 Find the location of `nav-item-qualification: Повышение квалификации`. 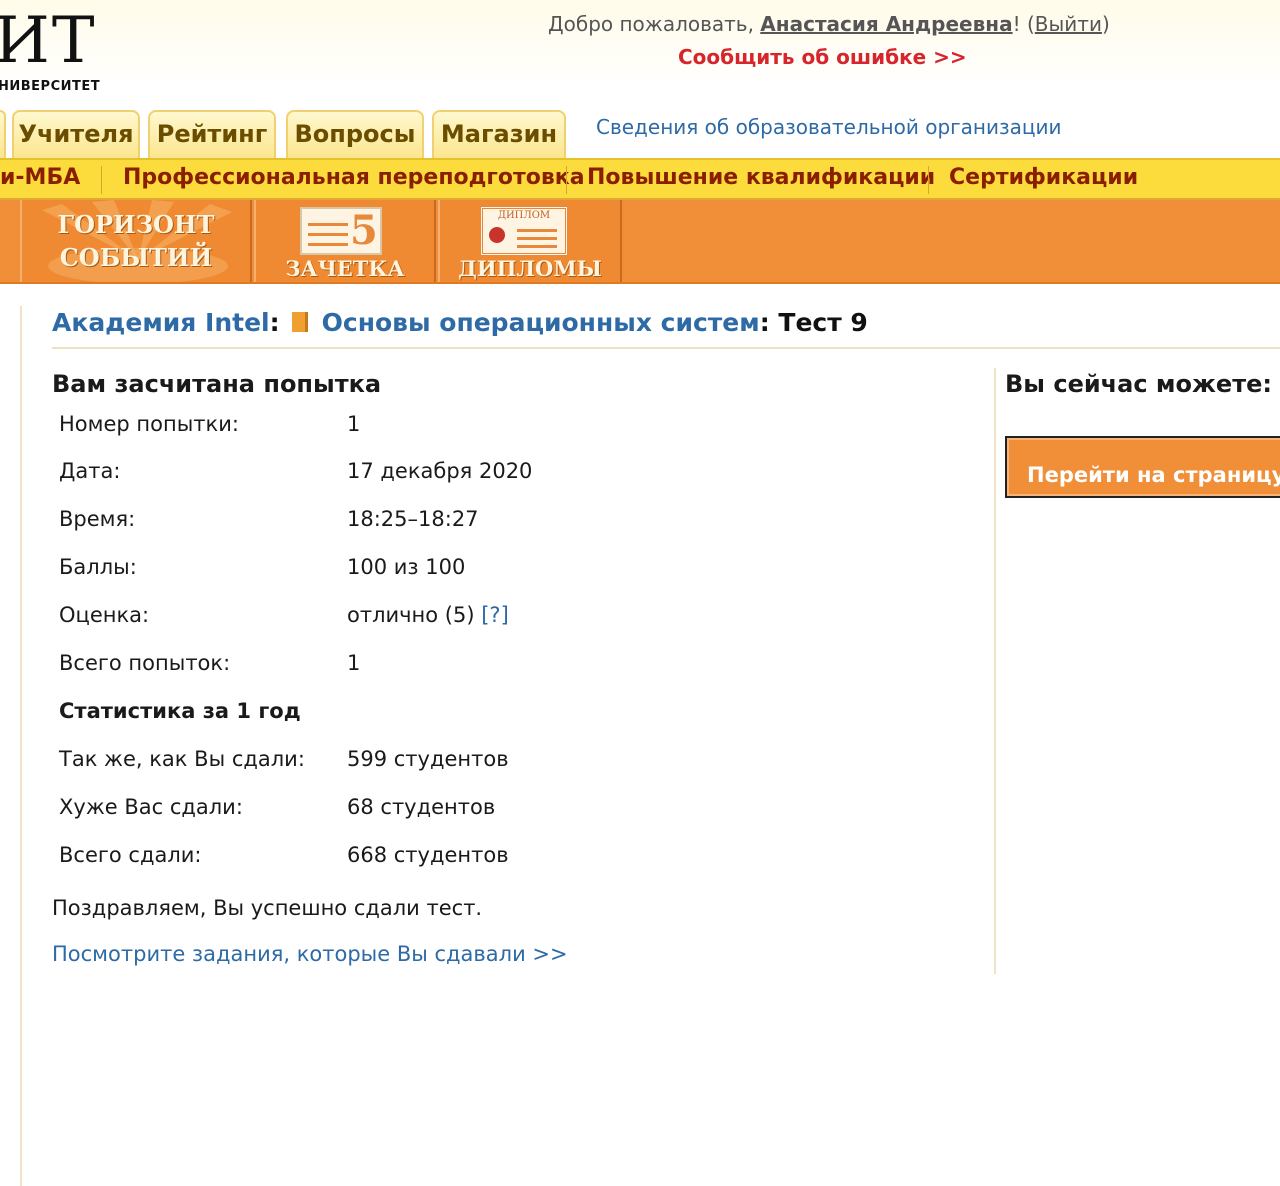

nav-item-qualification: Повышение квалификации is located at coordinates (761, 177).